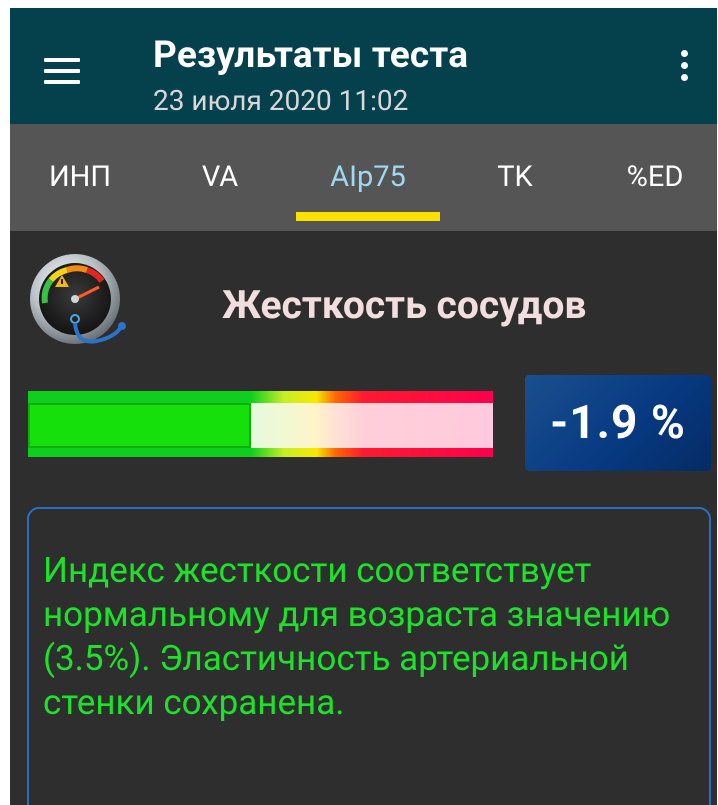 The image size is (718, 805). What do you see at coordinates (78, 299) in the screenshot?
I see `gauge-stethoscope-icon` at bounding box center [78, 299].